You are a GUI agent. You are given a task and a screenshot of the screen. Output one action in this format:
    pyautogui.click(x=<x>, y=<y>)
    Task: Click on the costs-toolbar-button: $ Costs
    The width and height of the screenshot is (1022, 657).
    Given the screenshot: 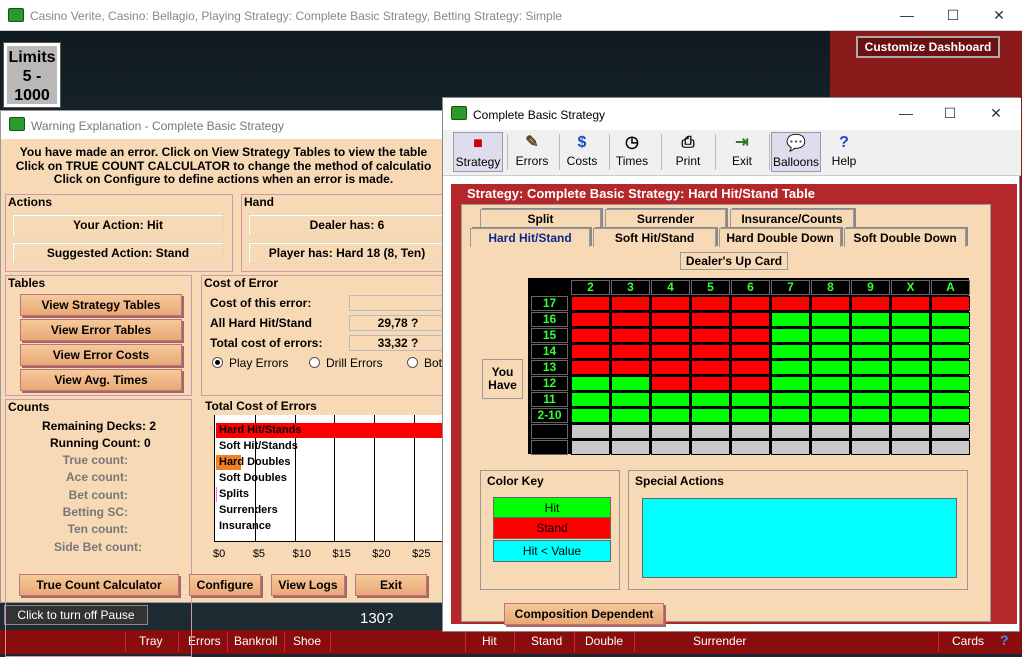 What is the action you would take?
    pyautogui.click(x=582, y=152)
    